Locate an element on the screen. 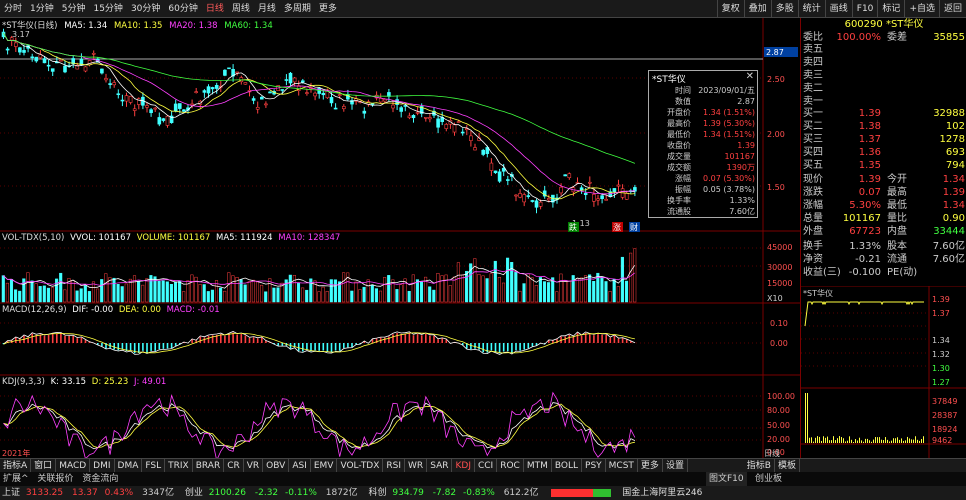 The height and width of the screenshot is (500, 966). sh-index-label: 上证 is located at coordinates (11, 493).